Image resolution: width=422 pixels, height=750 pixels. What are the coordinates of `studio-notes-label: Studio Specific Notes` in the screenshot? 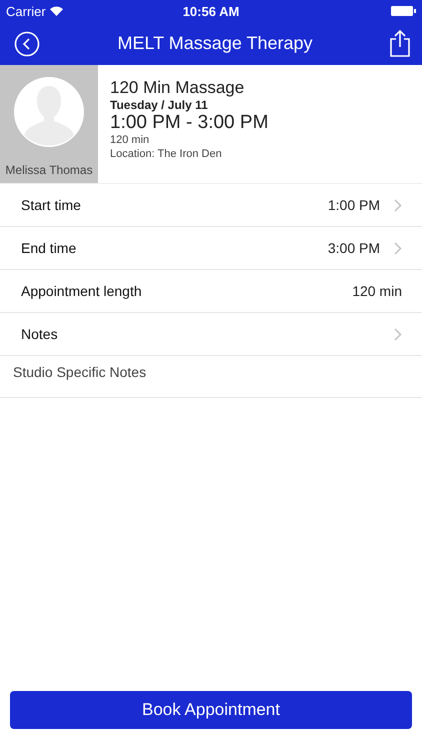 It's located at (79, 372).